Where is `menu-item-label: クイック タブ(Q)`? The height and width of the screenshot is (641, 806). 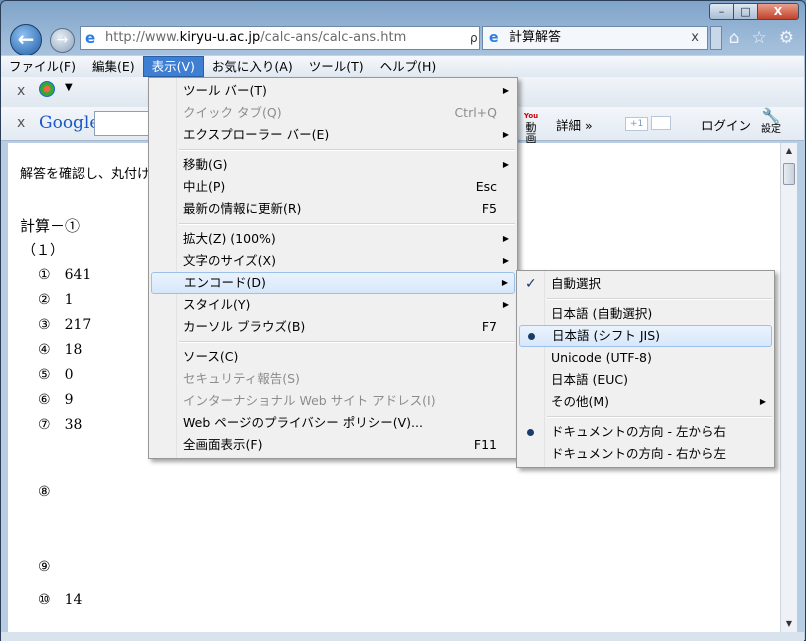 menu-item-label: クイック タブ(Q) is located at coordinates (232, 112).